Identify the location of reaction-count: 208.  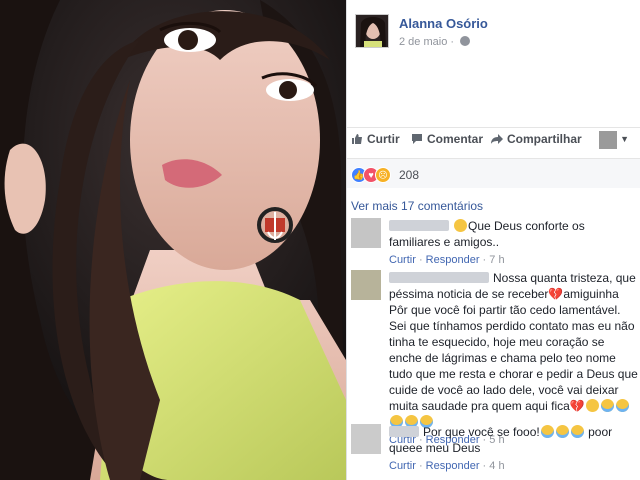
(409, 175).